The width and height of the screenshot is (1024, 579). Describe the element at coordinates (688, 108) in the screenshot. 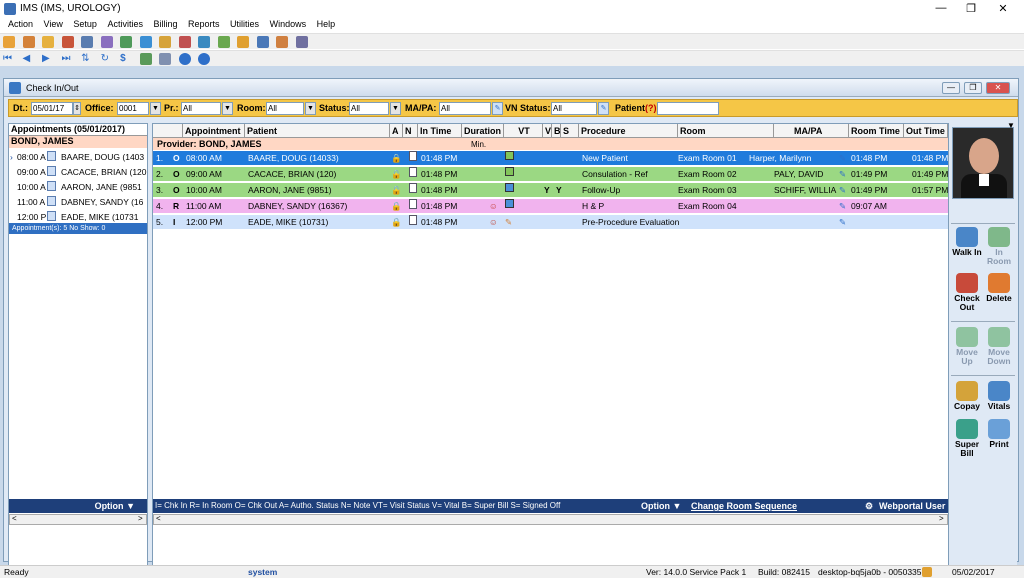

I see `patient-field` at that location.